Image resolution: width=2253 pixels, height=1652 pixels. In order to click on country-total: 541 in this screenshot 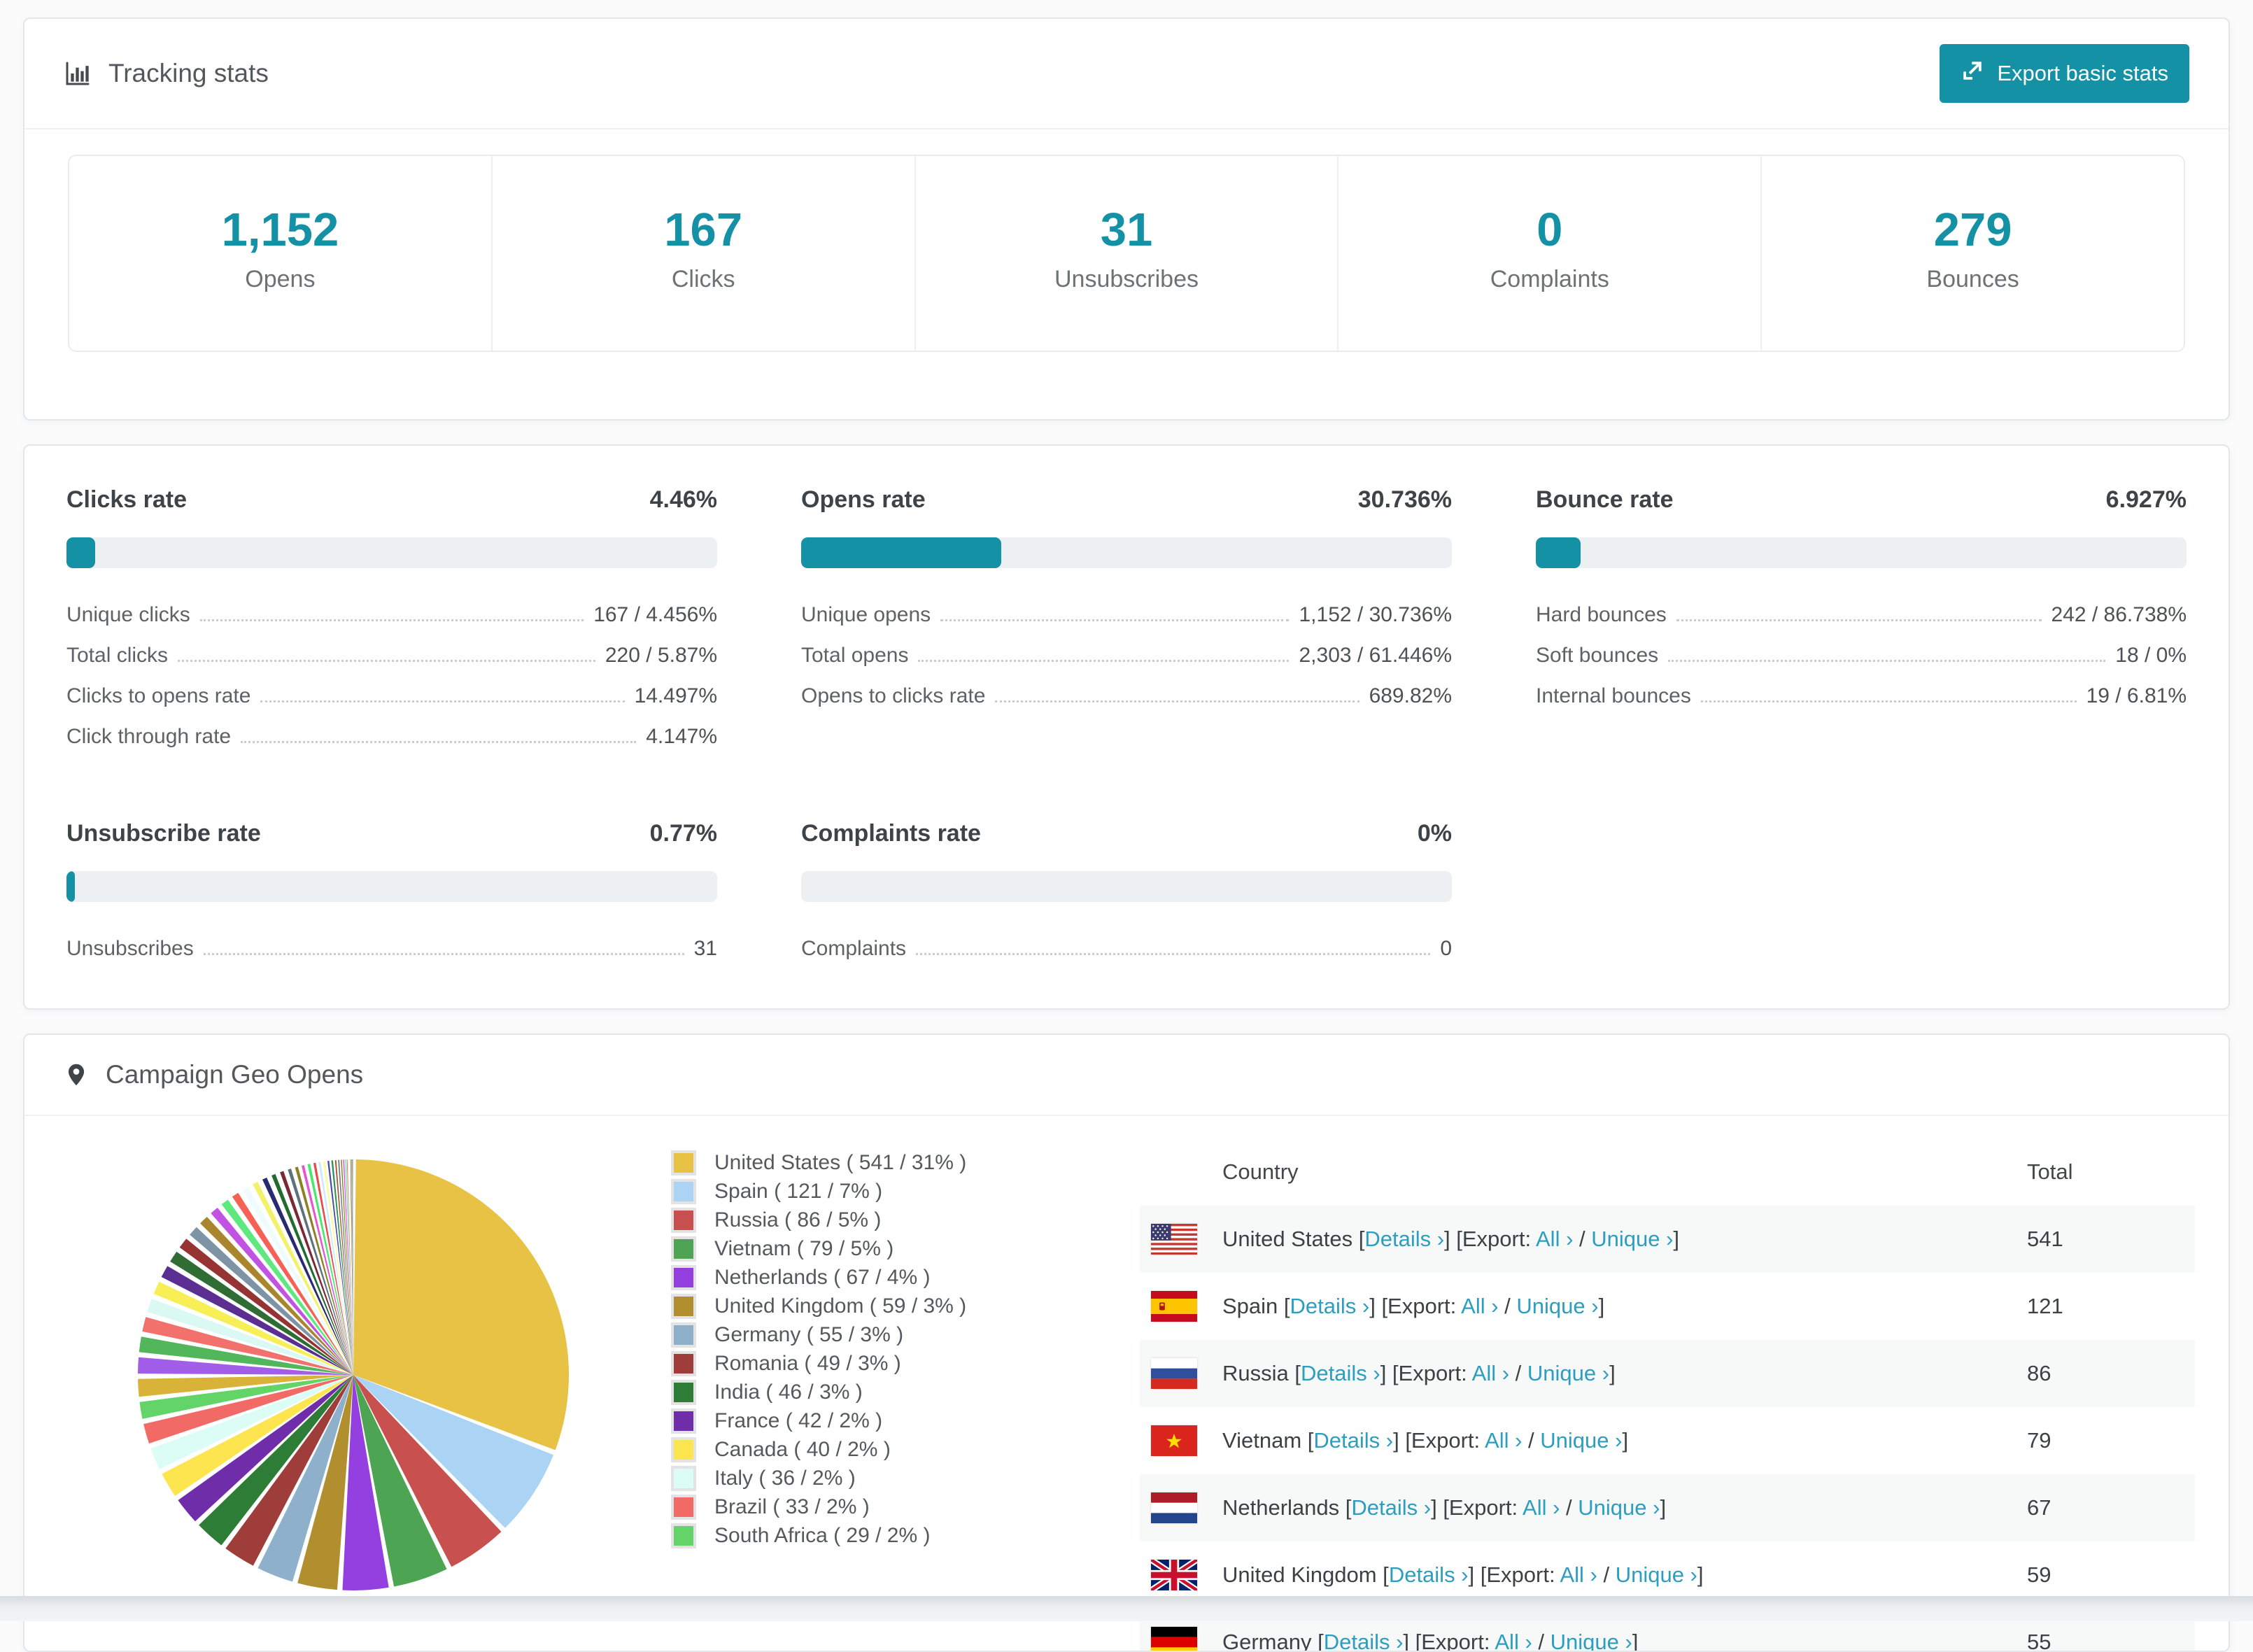, I will do `click(2111, 1239)`.